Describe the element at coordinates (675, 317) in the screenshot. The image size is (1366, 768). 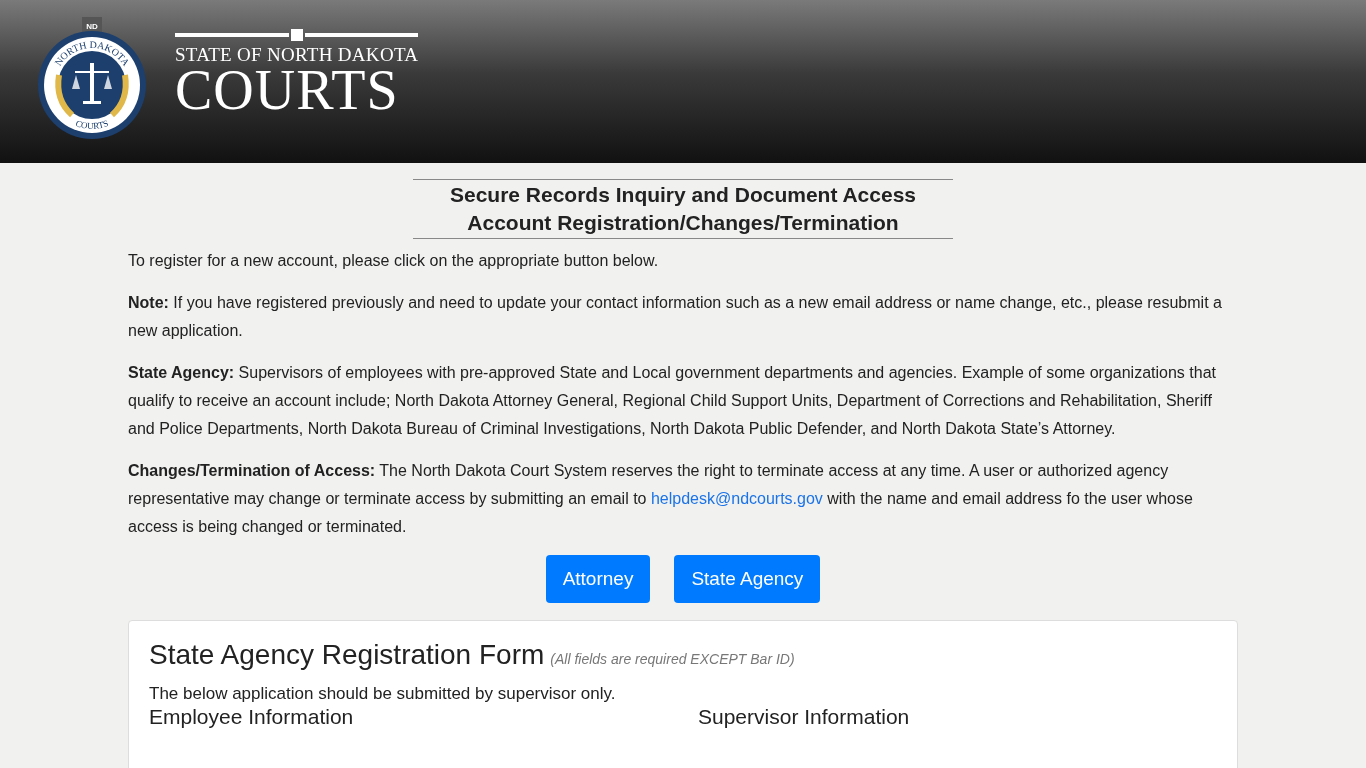
I see `paragraph: Note: If you have registered previously and need to update your contact information such as a new email address or name change, etc., please resubmit a new application.` at that location.